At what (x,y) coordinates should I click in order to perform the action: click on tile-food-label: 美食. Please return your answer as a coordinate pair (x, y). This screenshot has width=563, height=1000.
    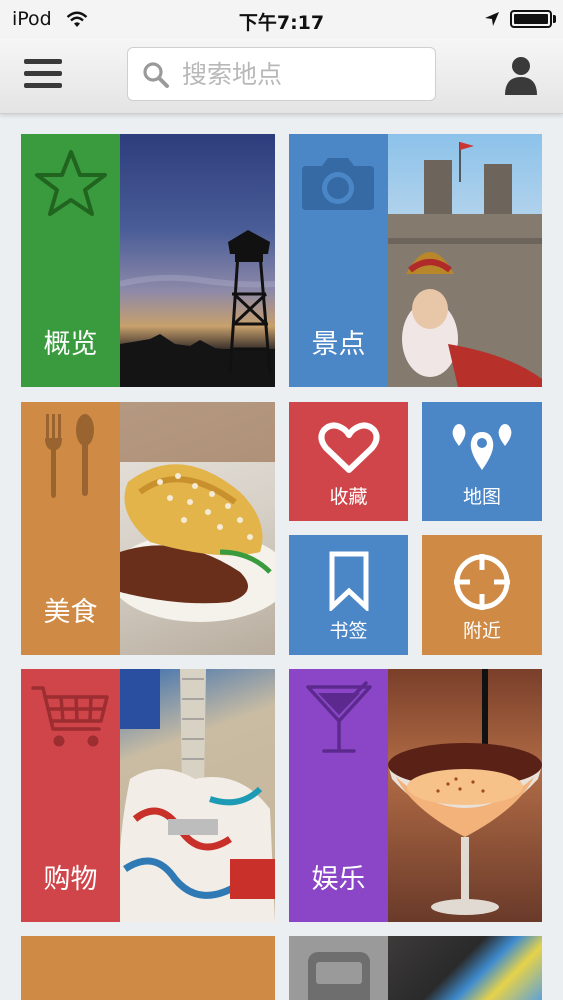
    Looking at the image, I should click on (70, 612).